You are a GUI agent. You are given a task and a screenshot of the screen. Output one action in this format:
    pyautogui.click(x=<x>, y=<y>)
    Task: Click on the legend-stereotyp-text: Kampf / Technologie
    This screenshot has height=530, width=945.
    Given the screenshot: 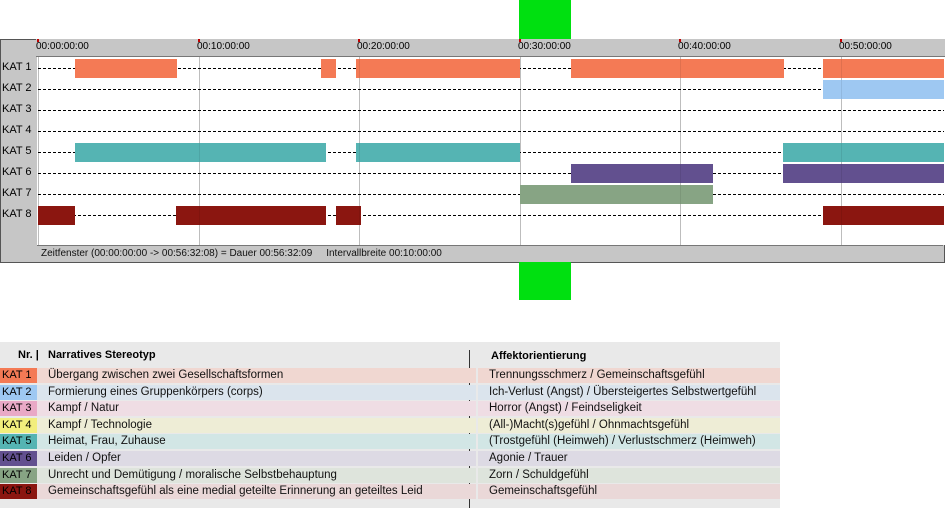 What is the action you would take?
    pyautogui.click(x=100, y=424)
    